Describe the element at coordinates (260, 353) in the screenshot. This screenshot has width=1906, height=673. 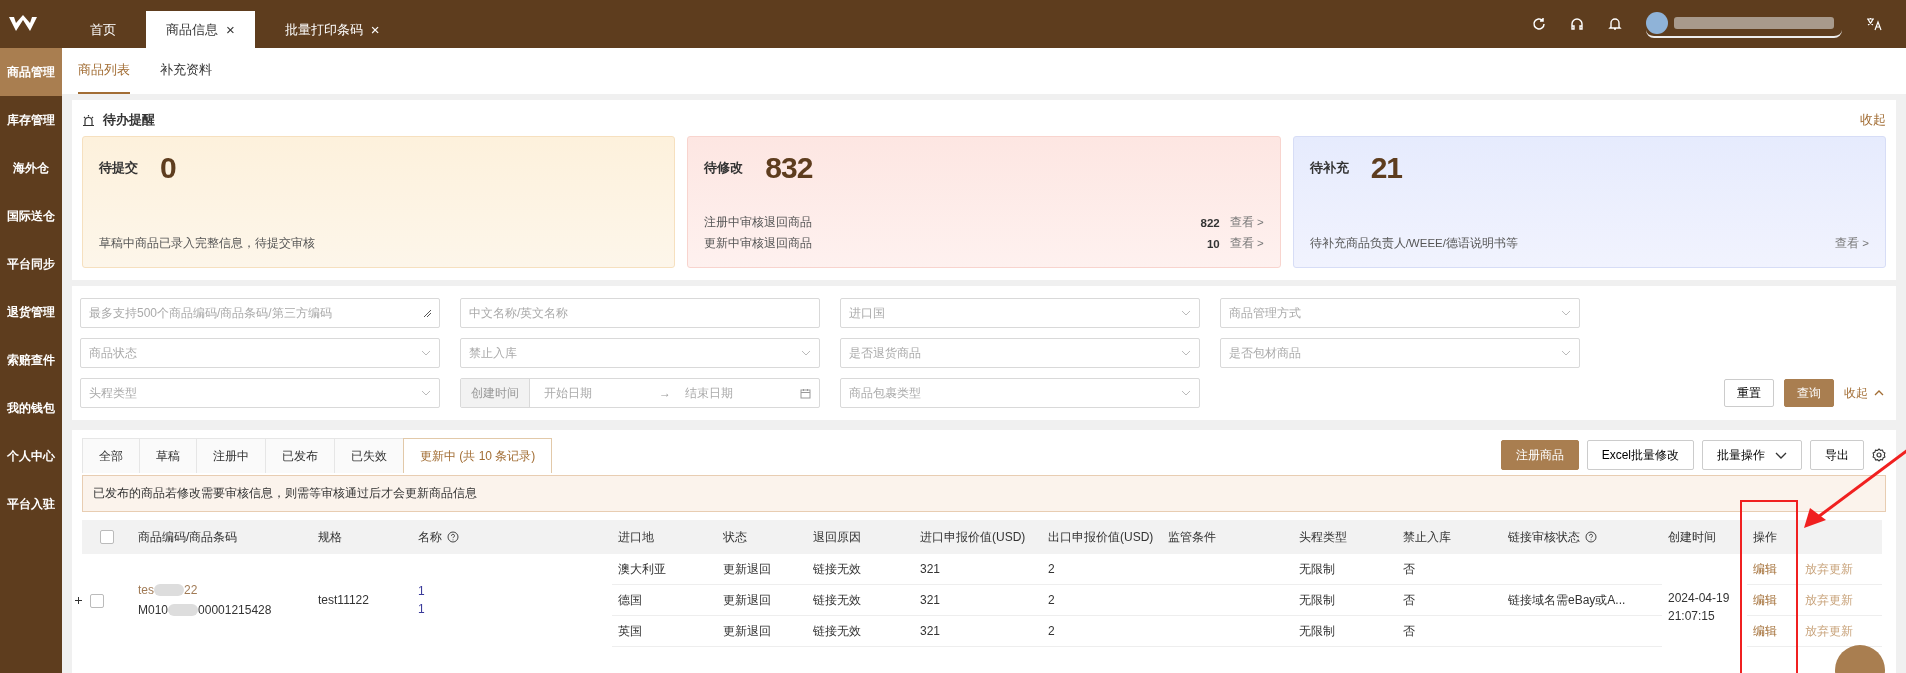
I see `select-field: 商品状态` at that location.